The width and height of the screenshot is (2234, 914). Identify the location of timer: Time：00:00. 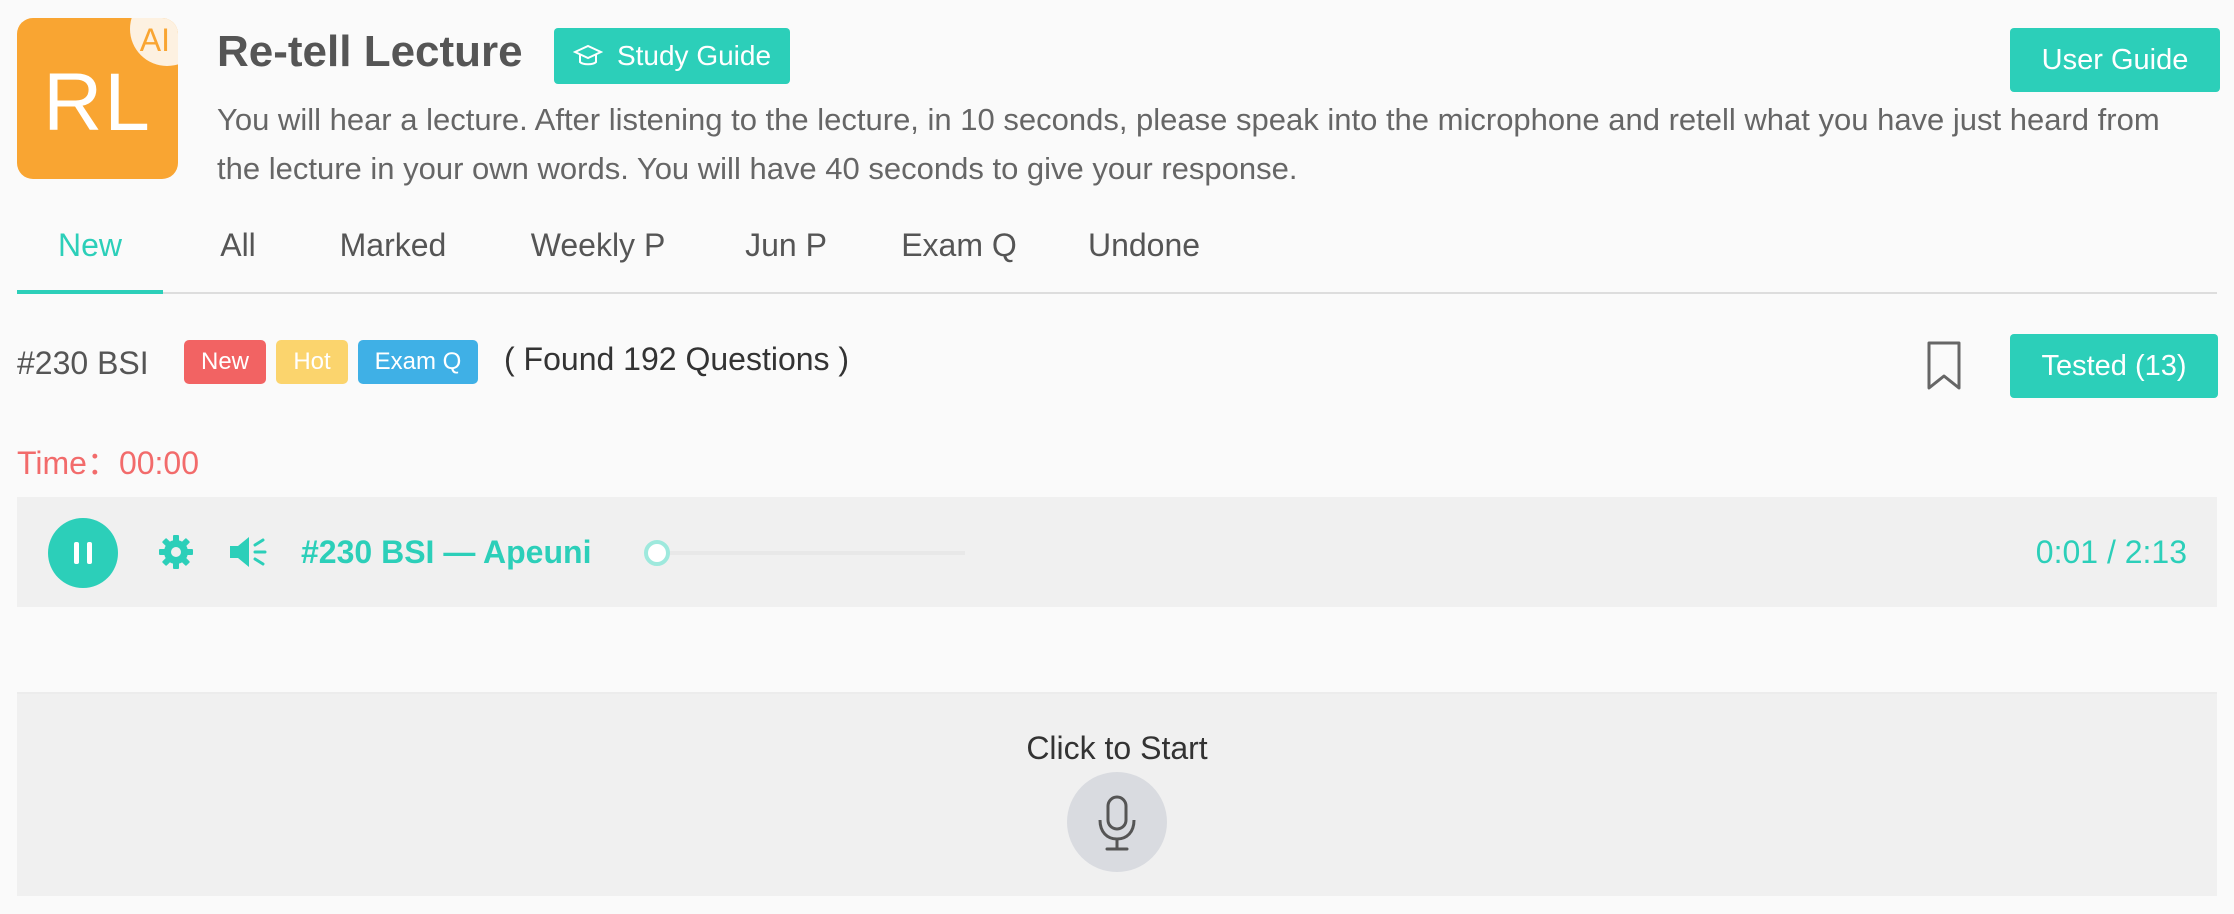
(108, 463).